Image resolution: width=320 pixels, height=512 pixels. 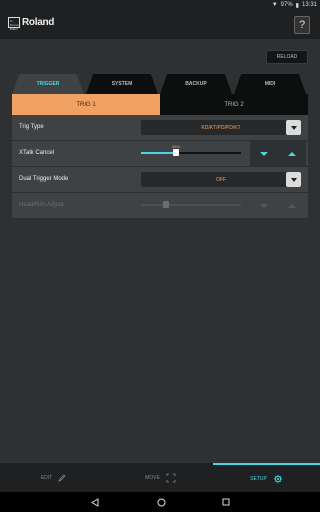 What do you see at coordinates (287, 57) in the screenshot?
I see `reload-button: RELOAD` at bounding box center [287, 57].